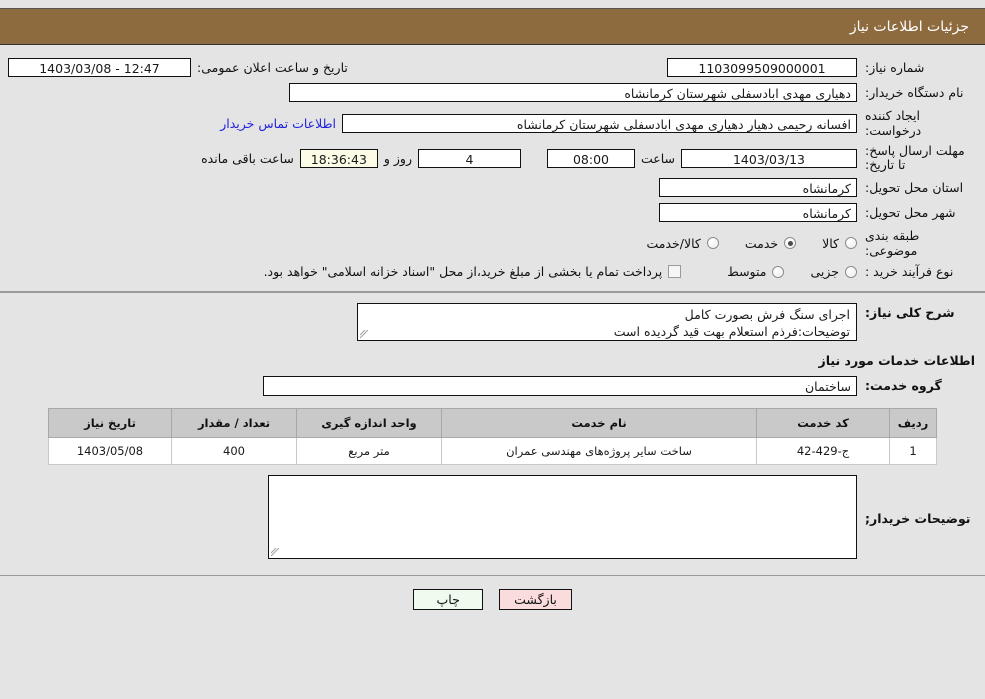 The height and width of the screenshot is (699, 985). Describe the element at coordinates (278, 123) in the screenshot. I see `buyer-contact-link: اطلاعات تماس خریدار` at that location.